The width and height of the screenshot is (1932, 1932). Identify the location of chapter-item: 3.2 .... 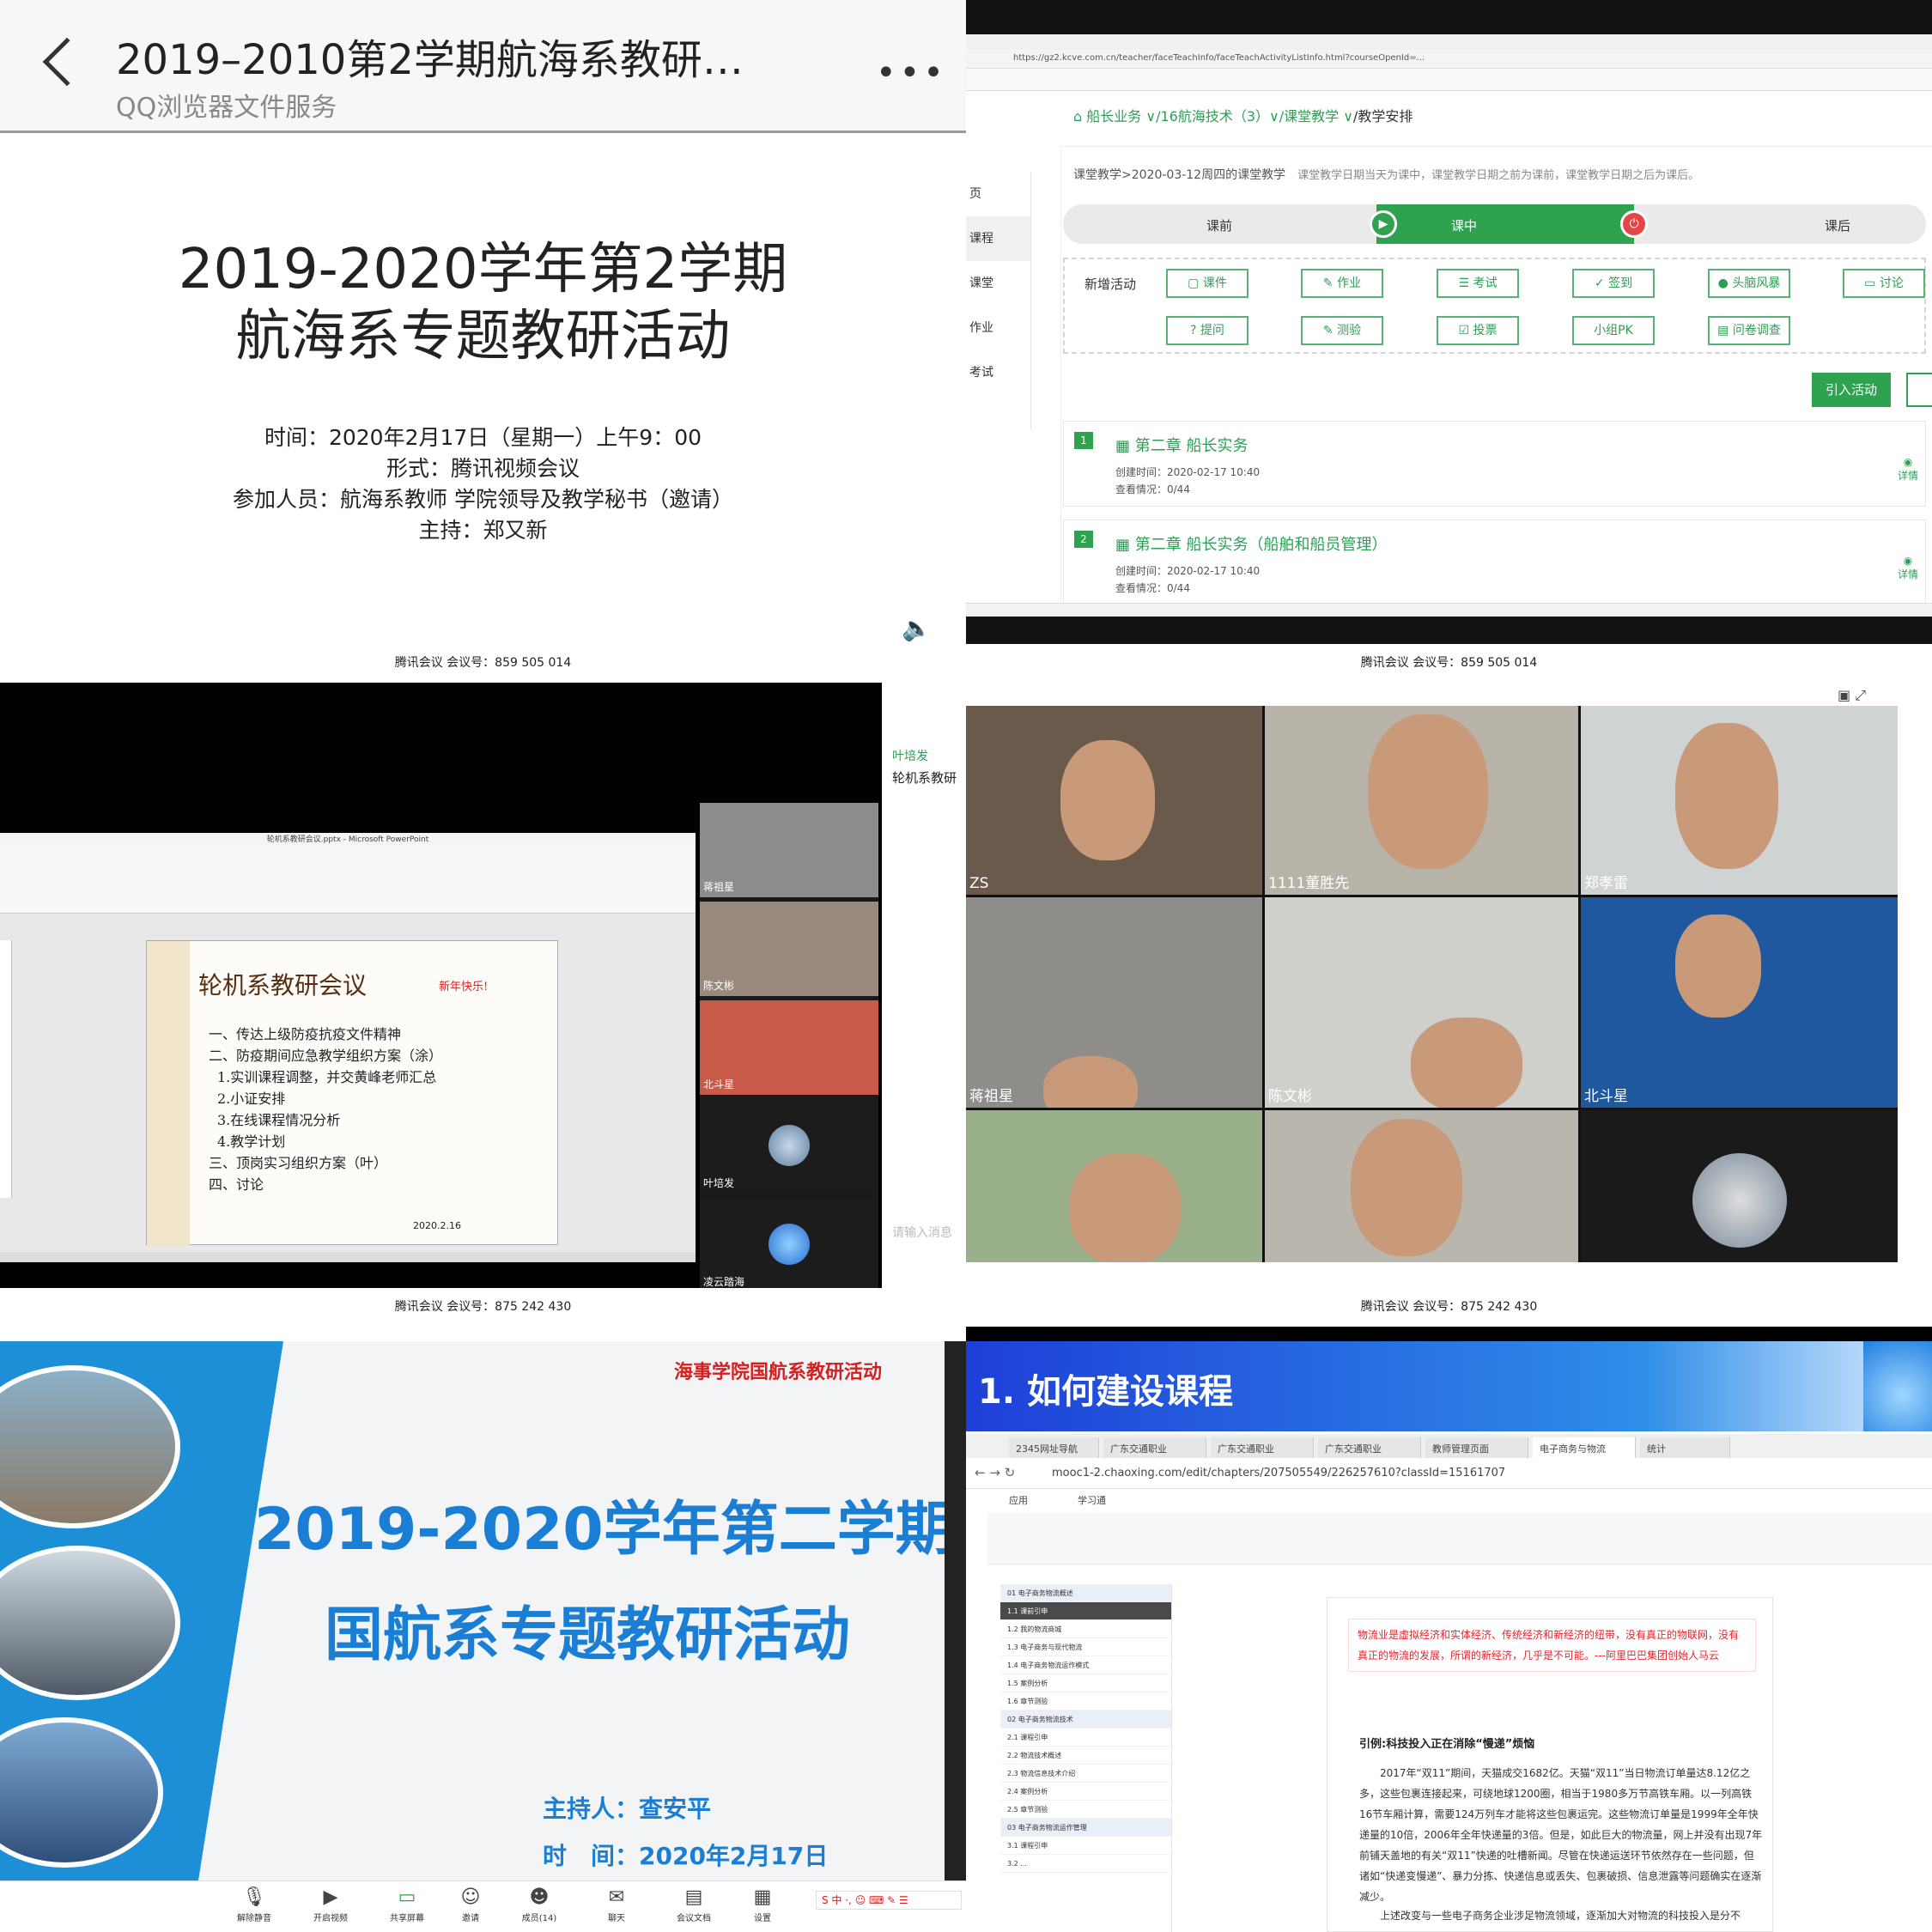
(1085, 1864).